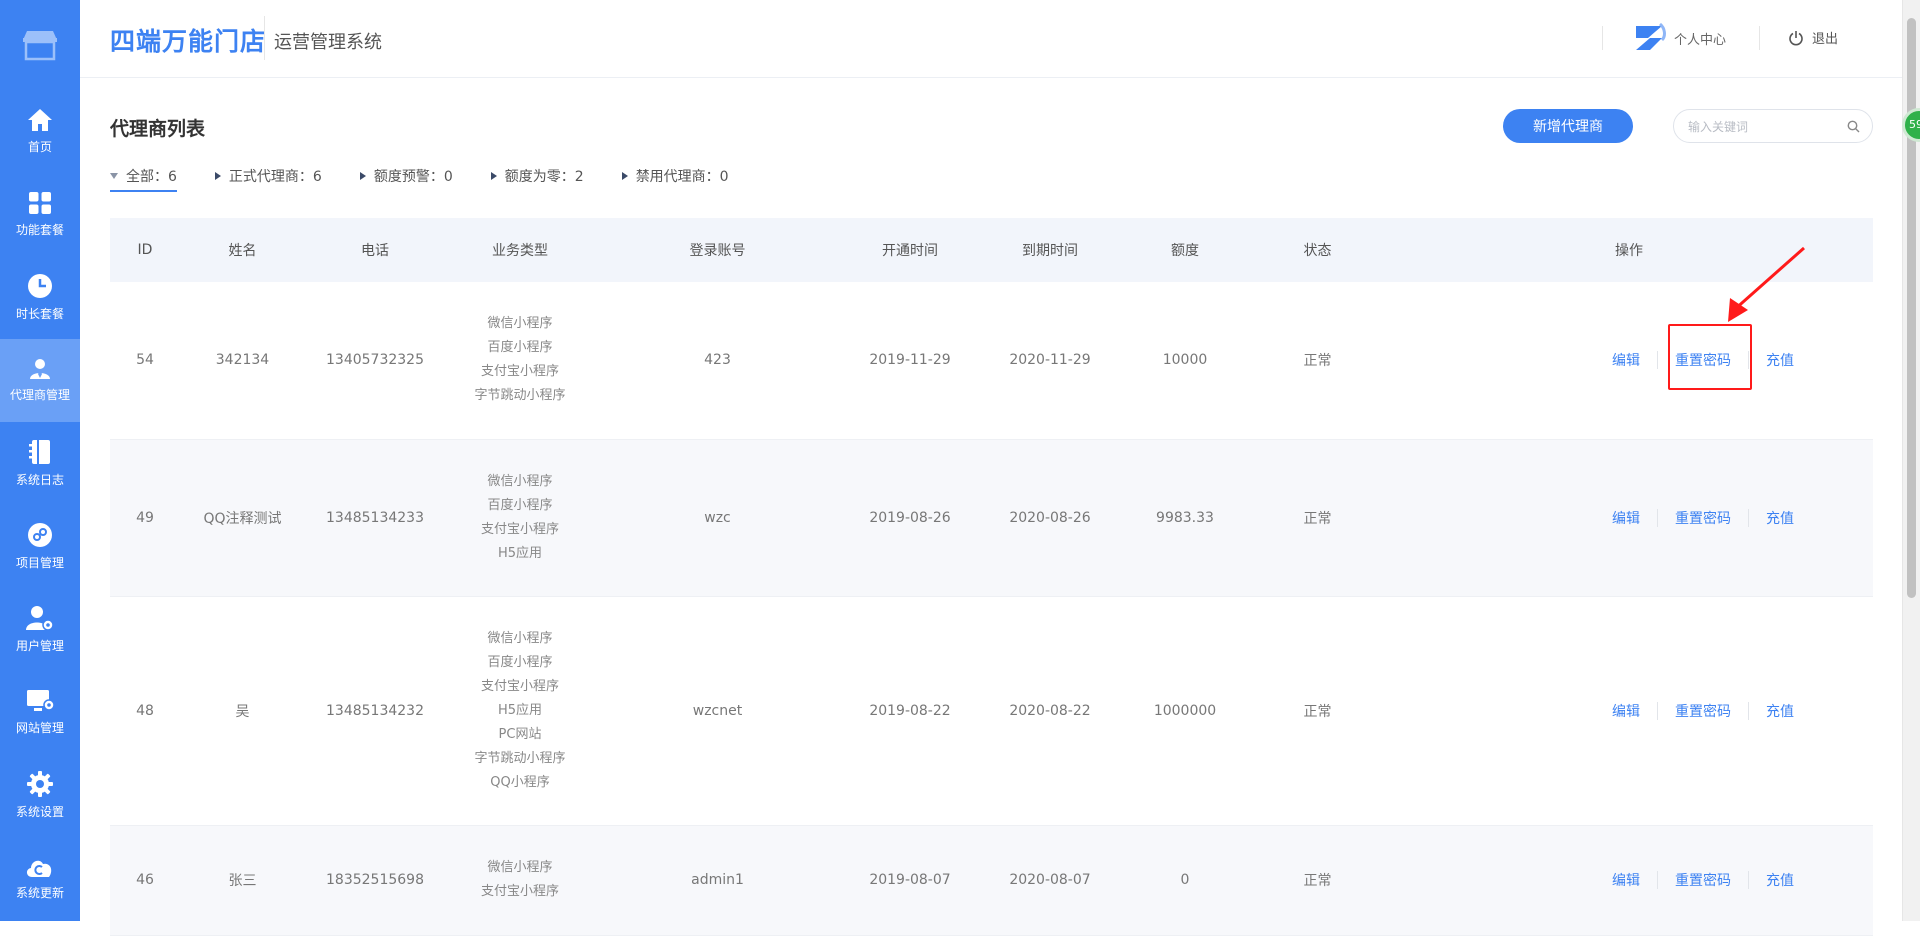 The image size is (1920, 936). What do you see at coordinates (39, 563) in the screenshot?
I see `sidebar-item-label: 项目管理` at bounding box center [39, 563].